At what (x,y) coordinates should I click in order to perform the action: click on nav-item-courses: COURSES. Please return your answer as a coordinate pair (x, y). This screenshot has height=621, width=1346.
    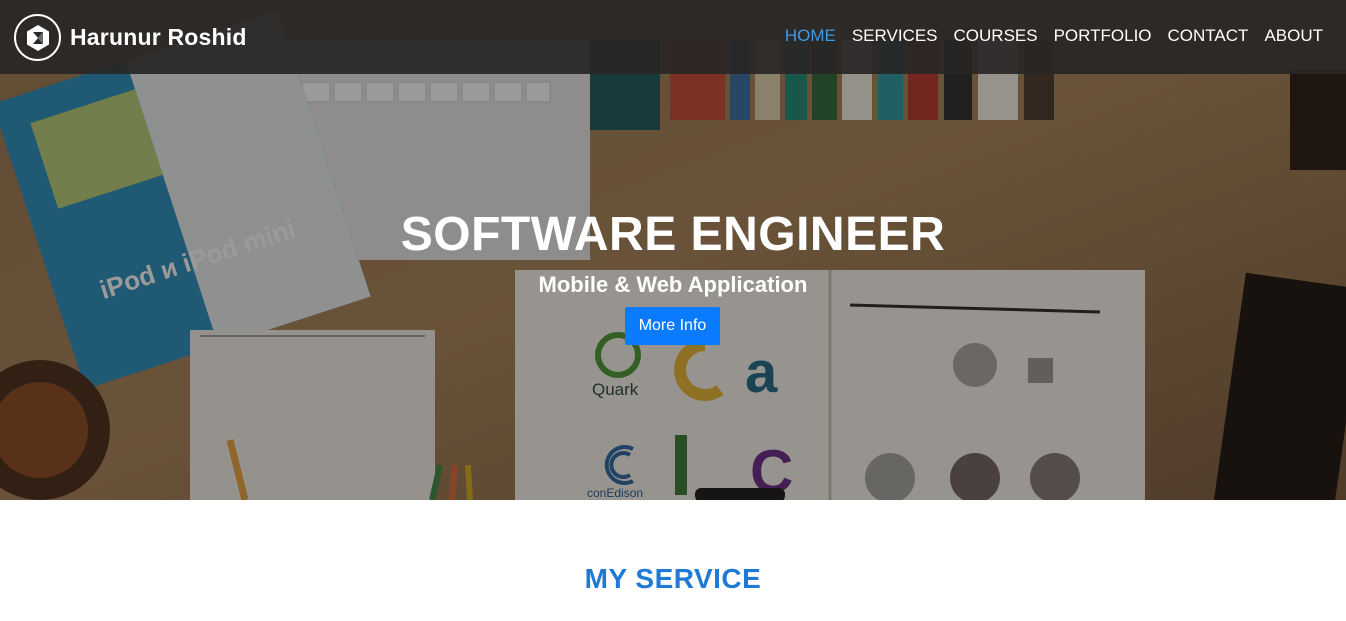
    Looking at the image, I should click on (996, 36).